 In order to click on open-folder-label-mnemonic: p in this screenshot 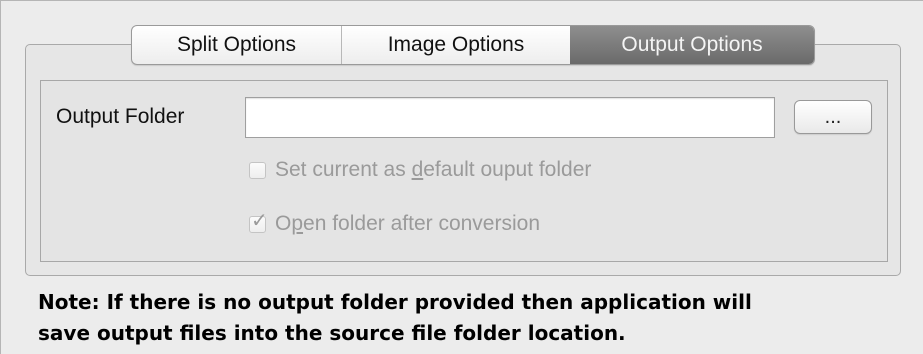, I will do `click(297, 223)`.